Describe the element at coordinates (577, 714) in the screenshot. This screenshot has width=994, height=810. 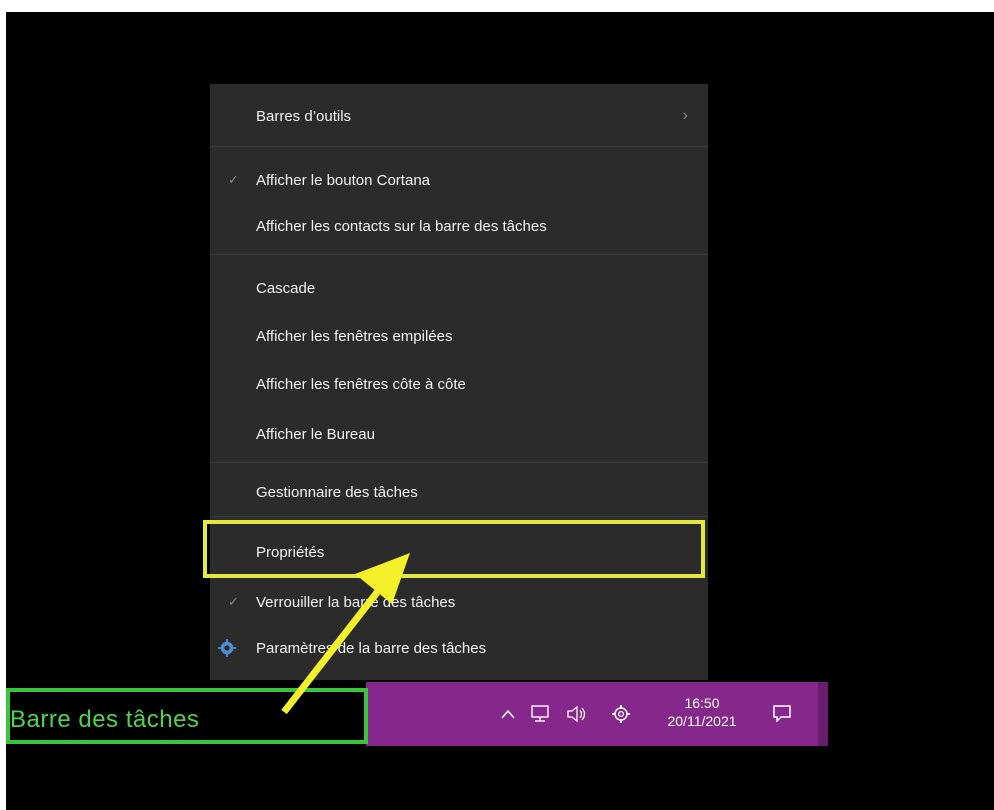
I see `volume-icon` at that location.